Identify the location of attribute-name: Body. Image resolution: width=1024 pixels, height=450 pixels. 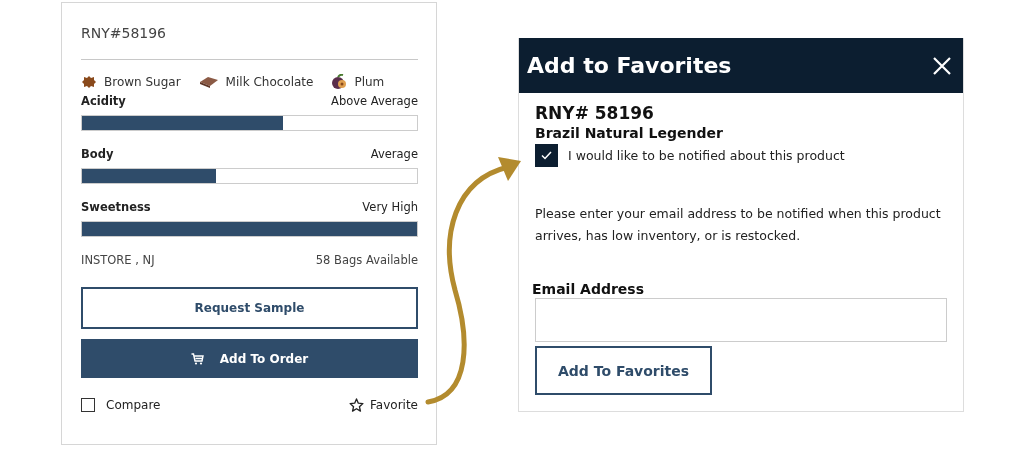
(97, 154).